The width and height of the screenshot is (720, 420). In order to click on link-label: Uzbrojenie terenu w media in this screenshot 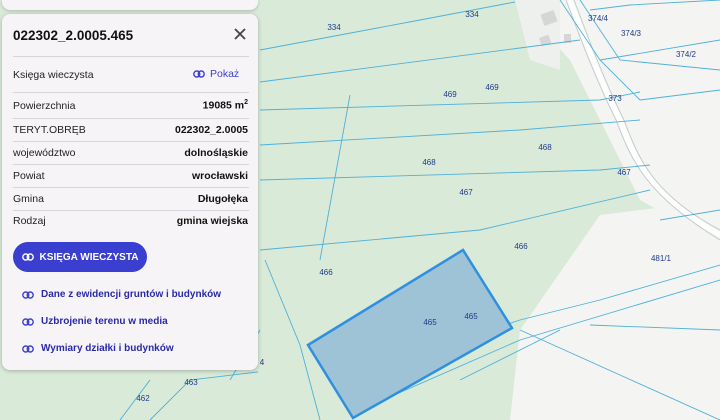, I will do `click(104, 321)`.